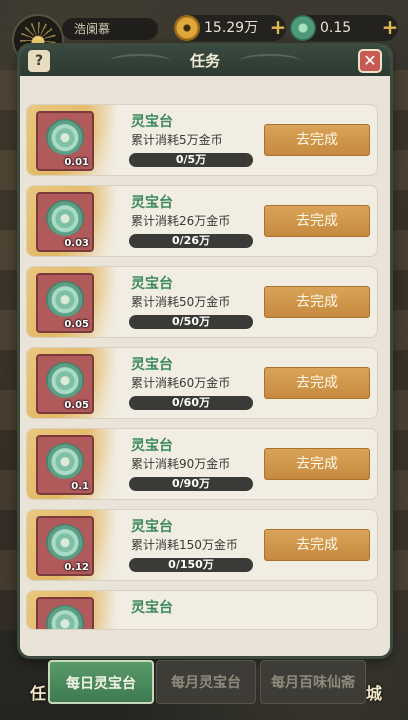  I want to click on task-card-partial: 灵宝台, so click(202, 610).